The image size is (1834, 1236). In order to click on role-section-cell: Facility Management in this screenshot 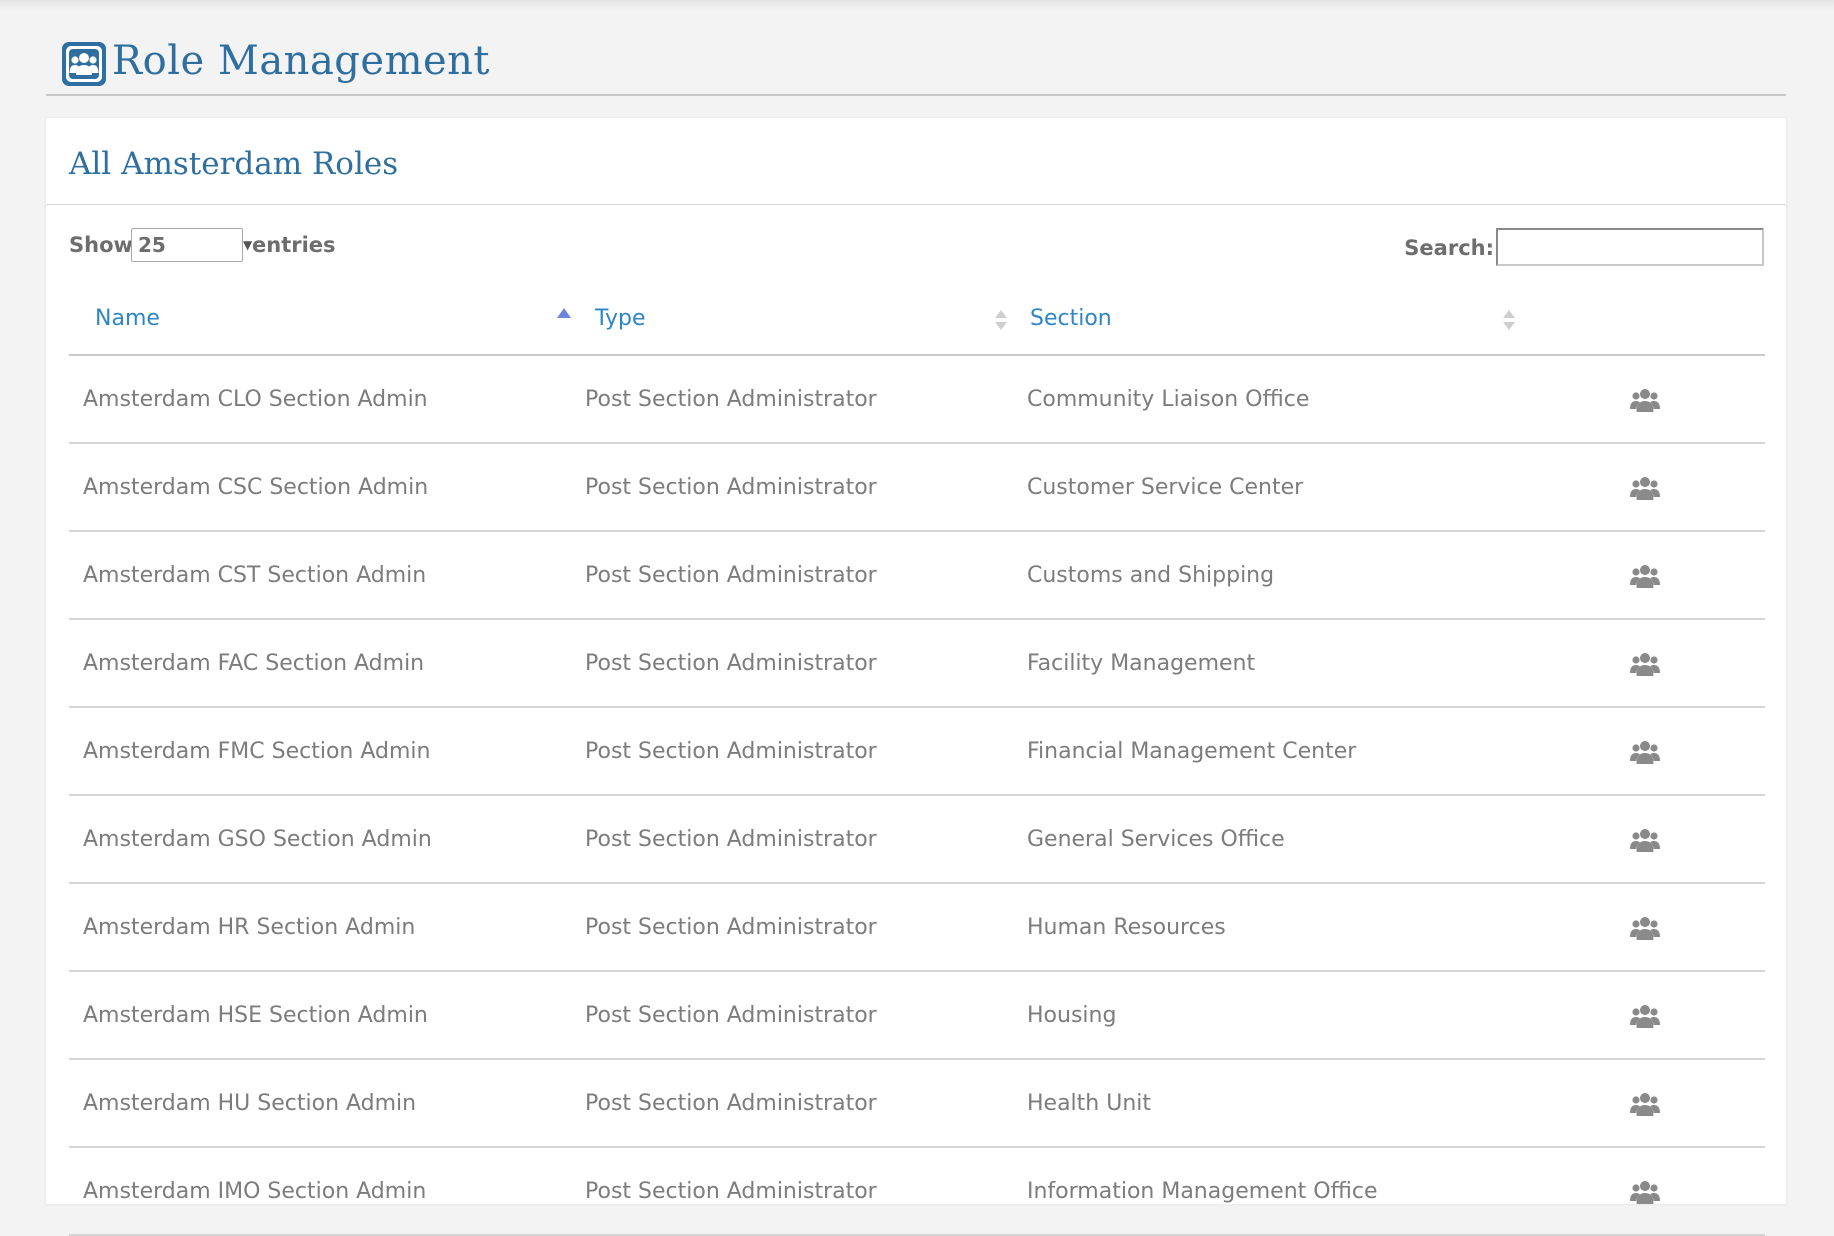, I will do `click(1272, 663)`.